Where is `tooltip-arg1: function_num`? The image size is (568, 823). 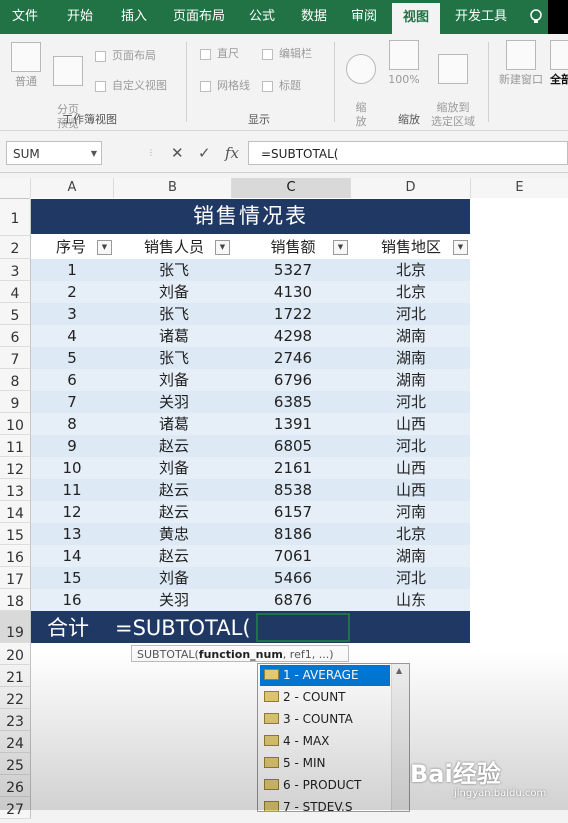
tooltip-arg1: function_num is located at coordinates (241, 654).